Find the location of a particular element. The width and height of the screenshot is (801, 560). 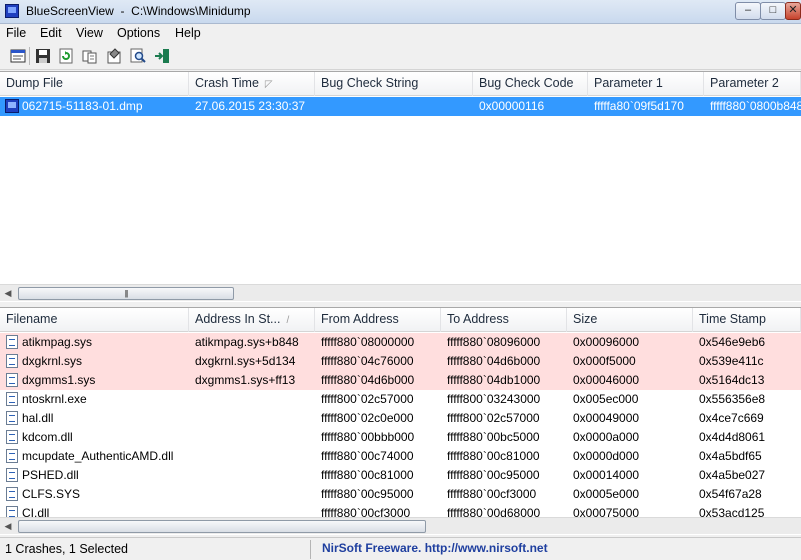

driver-list-horizontal-scrollbar: ◀ is located at coordinates (400, 525).